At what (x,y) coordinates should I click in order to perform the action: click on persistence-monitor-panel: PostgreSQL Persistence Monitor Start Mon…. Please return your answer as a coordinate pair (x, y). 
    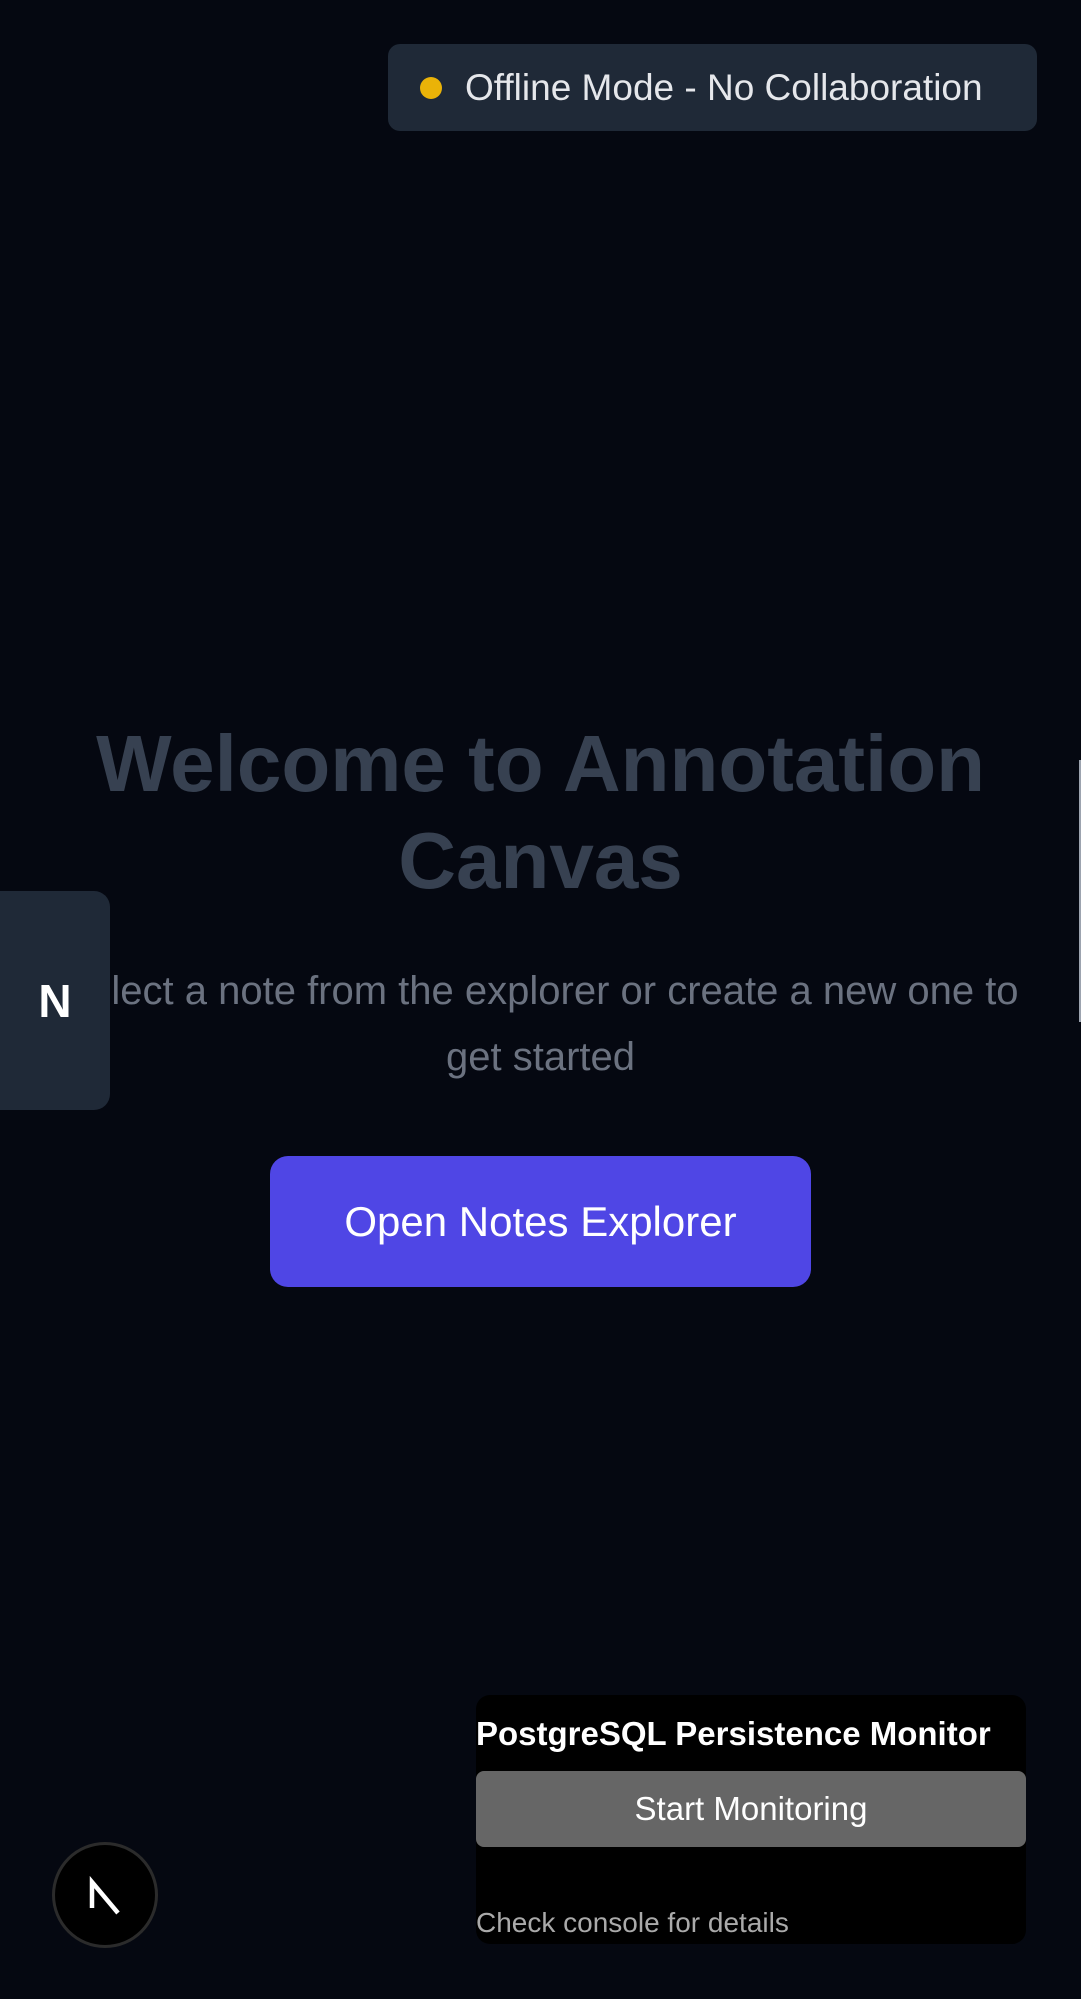
    Looking at the image, I should click on (751, 1819).